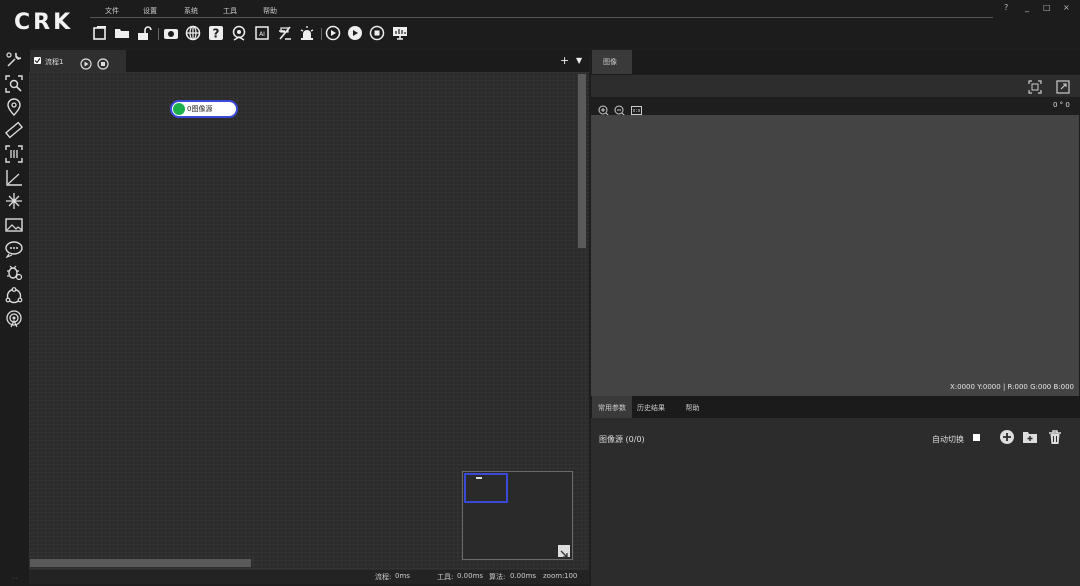  I want to click on app-logo: CRK, so click(44, 22).